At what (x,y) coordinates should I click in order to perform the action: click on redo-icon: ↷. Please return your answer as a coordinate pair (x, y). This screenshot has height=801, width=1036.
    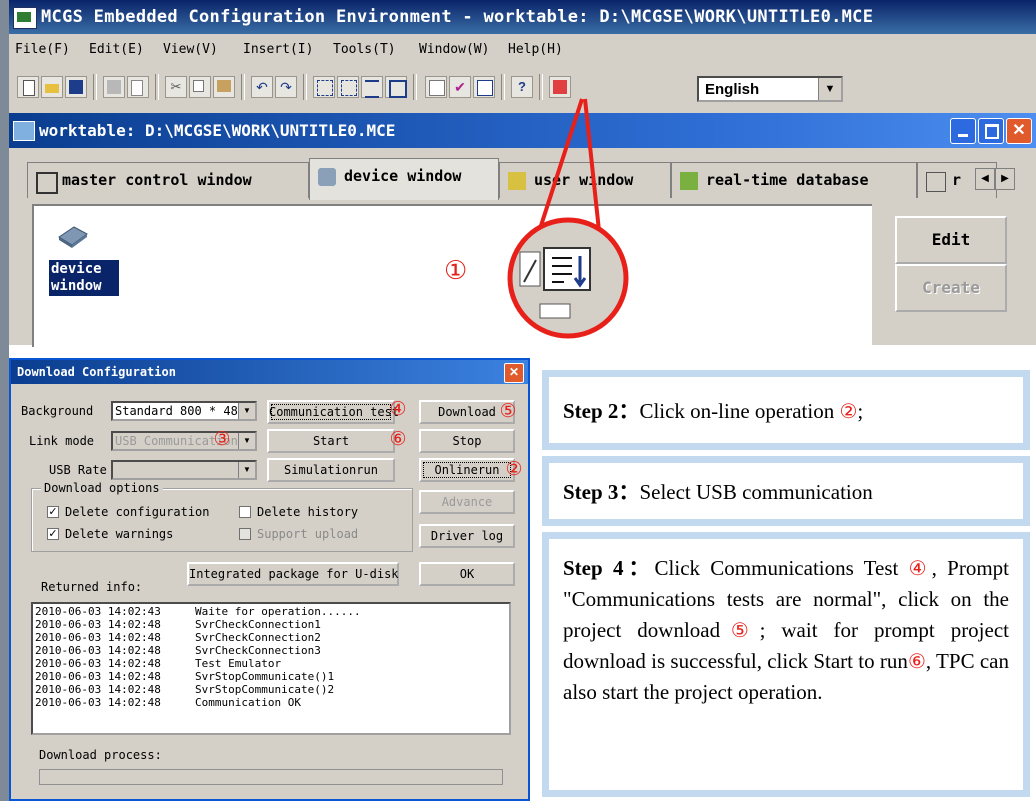
    Looking at the image, I should click on (286, 87).